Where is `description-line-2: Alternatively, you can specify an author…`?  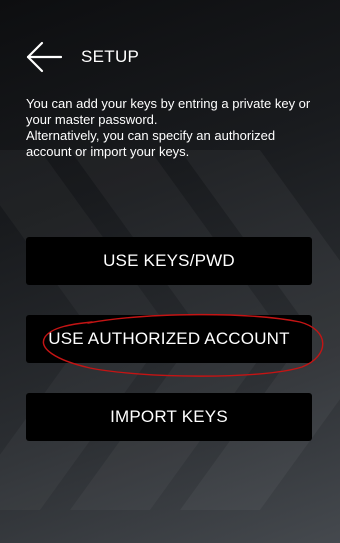
description-line-2: Alternatively, you can specify an author… is located at coordinates (151, 143).